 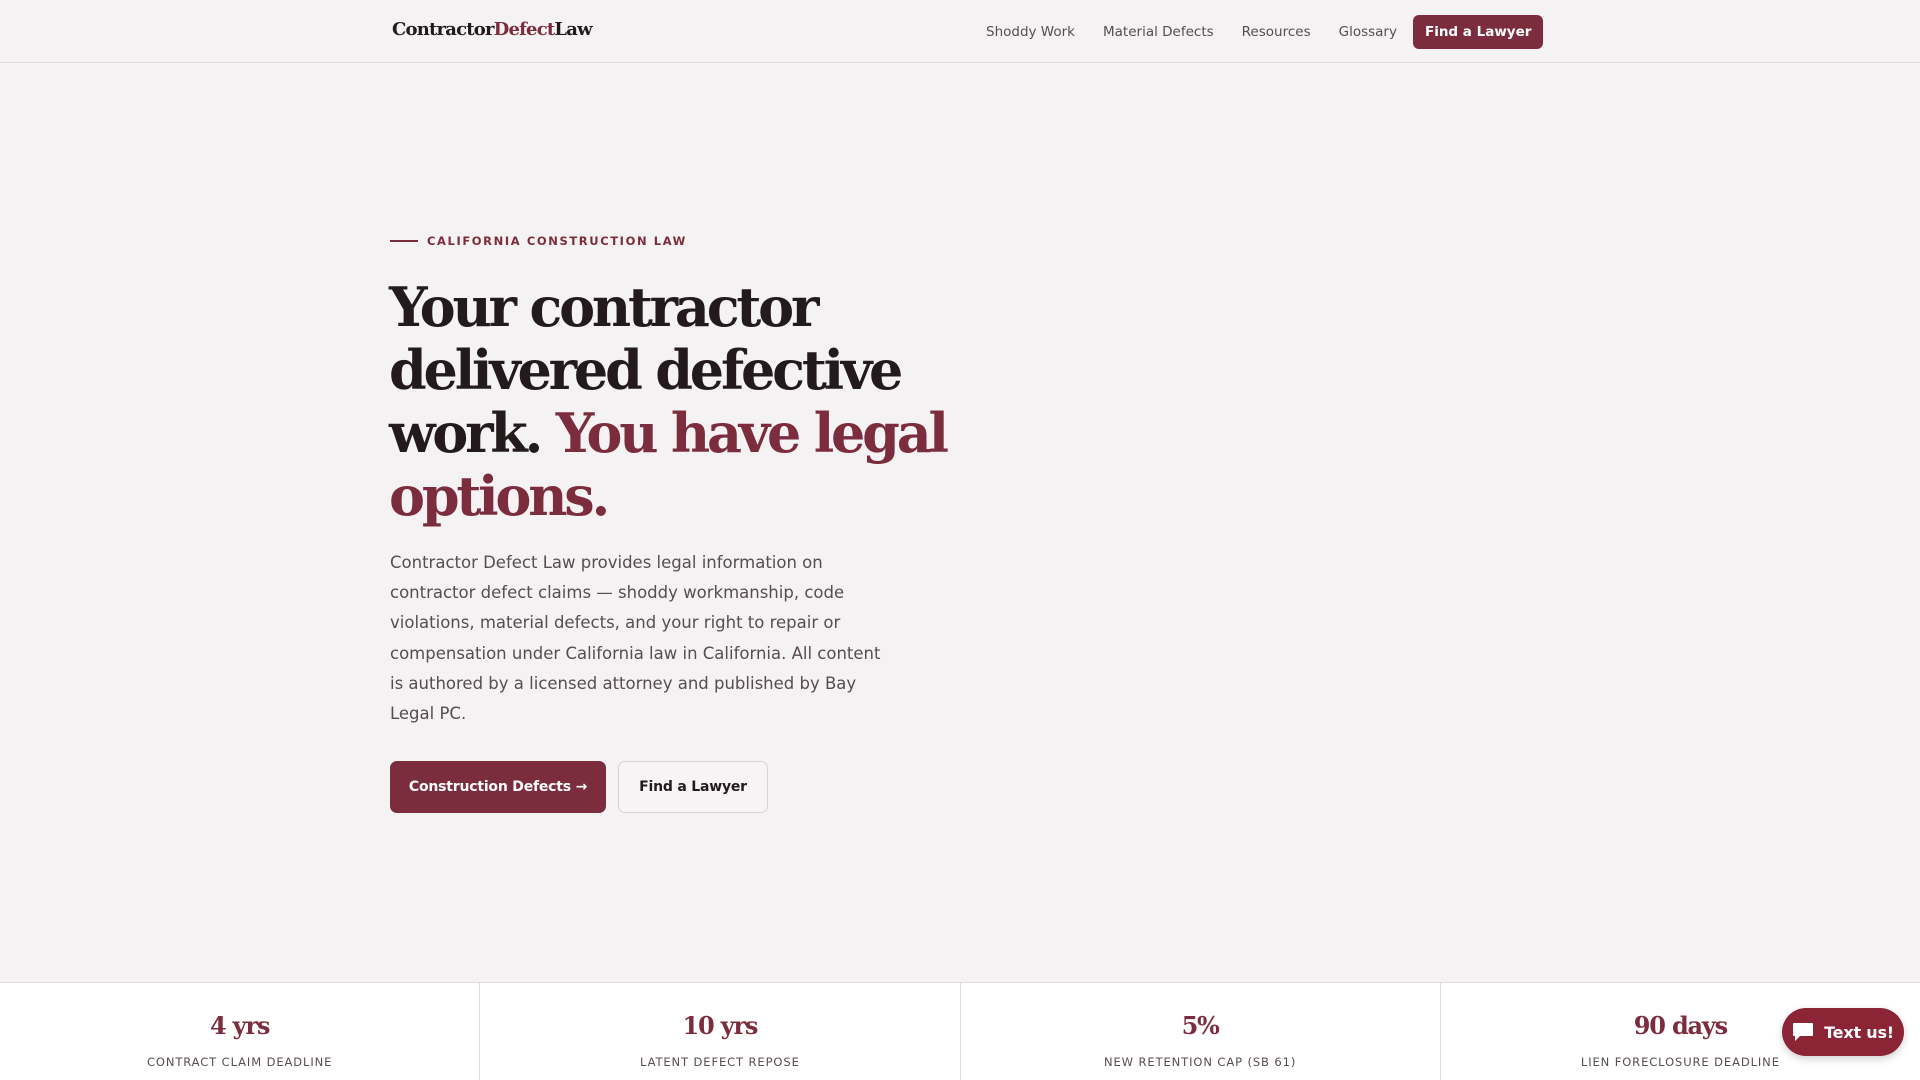 I want to click on stat-value: 4 yrs, so click(x=240, y=1025).